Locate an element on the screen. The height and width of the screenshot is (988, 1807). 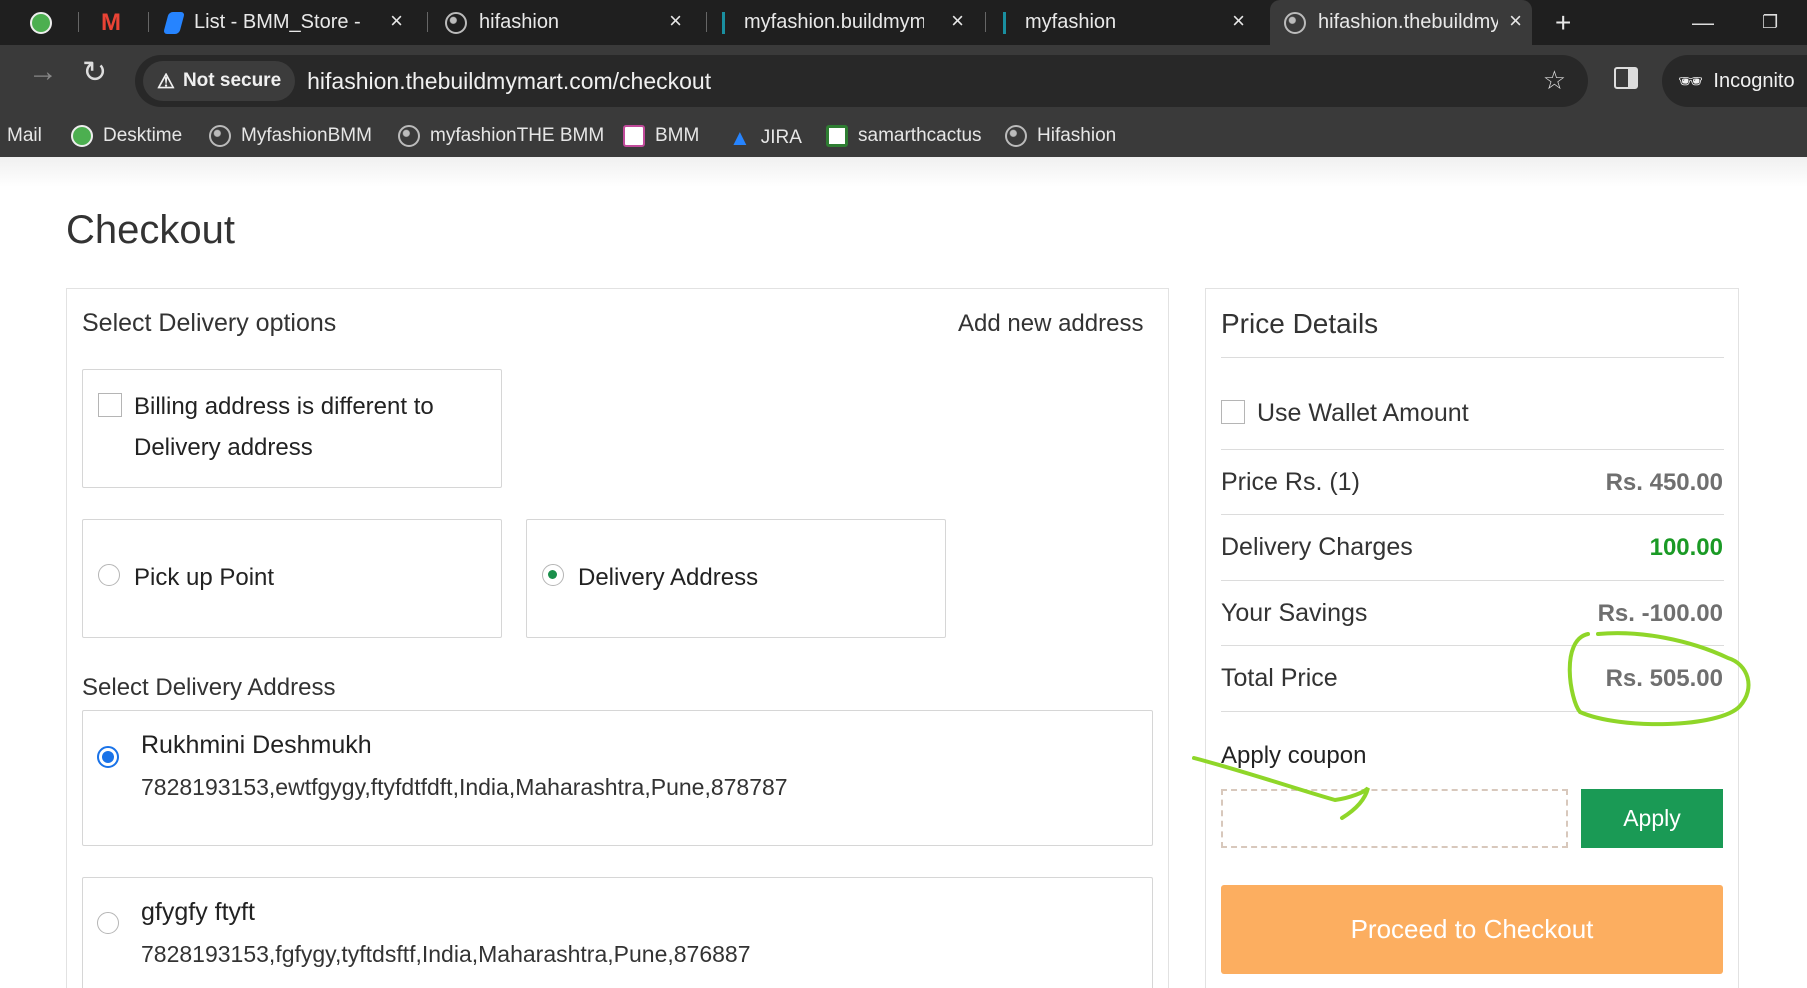
tab-title: List - BMM_Store - Jira is located at coordinates (280, 22).